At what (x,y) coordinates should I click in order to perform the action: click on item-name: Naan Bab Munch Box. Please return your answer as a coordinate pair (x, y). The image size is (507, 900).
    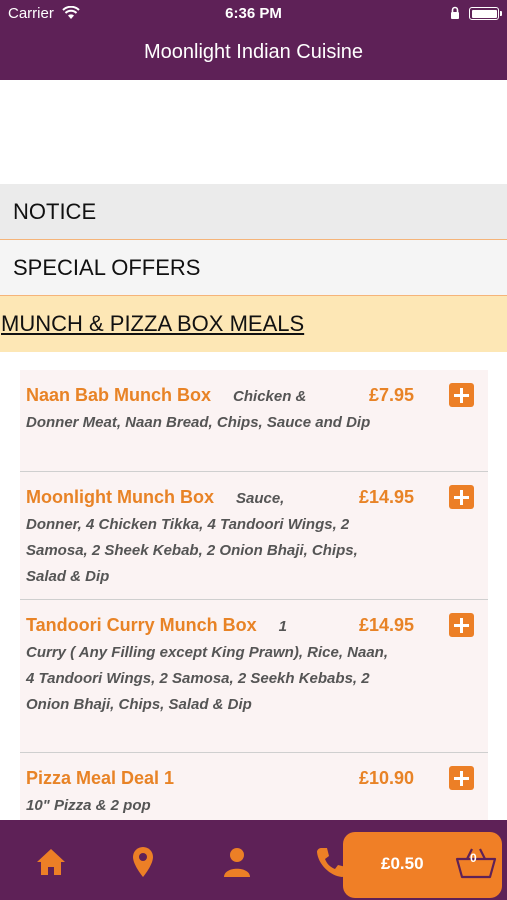
    Looking at the image, I should click on (119, 395).